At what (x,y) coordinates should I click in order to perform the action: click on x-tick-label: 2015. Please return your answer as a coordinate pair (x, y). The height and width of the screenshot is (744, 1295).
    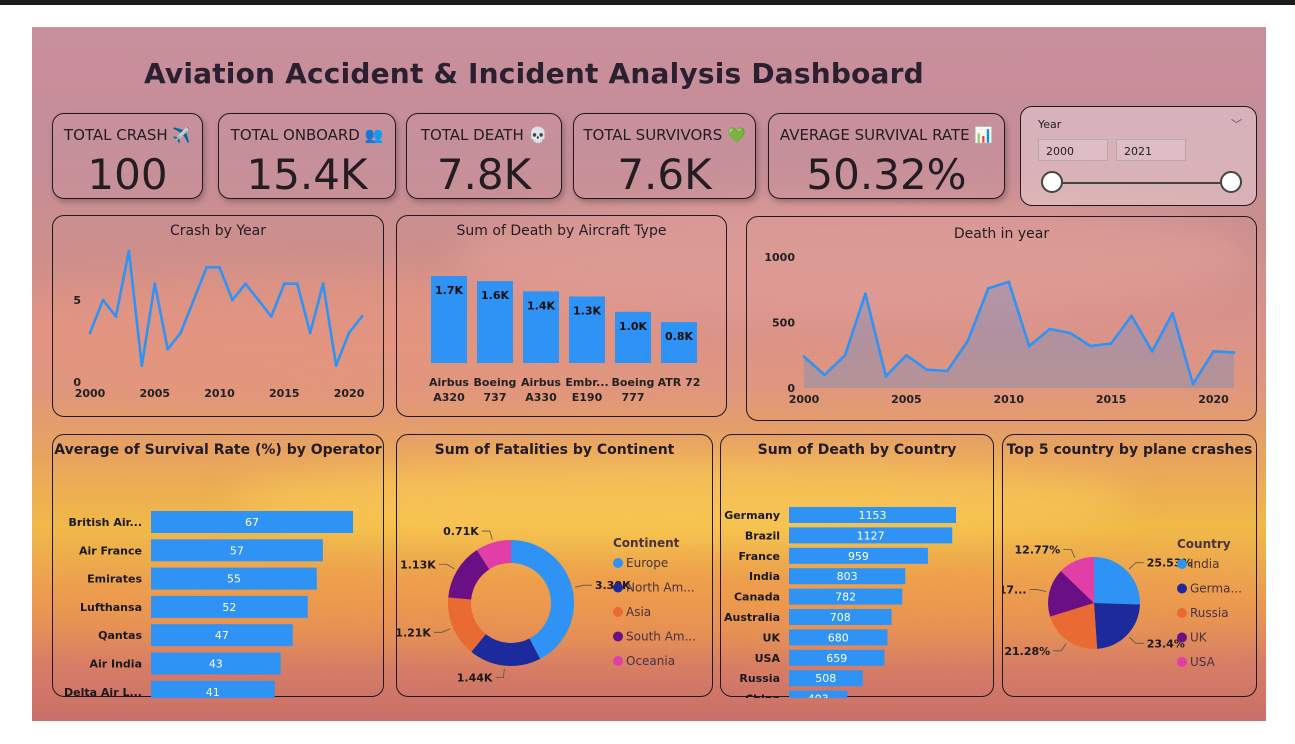
    Looking at the image, I should click on (284, 393).